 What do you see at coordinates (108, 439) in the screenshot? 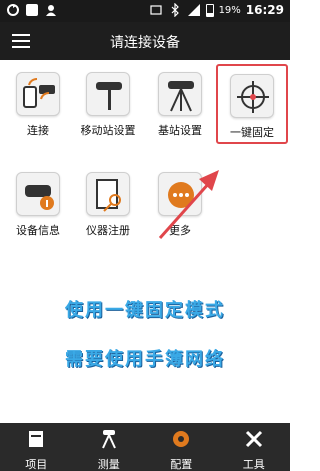
I see `survey-icon` at bounding box center [108, 439].